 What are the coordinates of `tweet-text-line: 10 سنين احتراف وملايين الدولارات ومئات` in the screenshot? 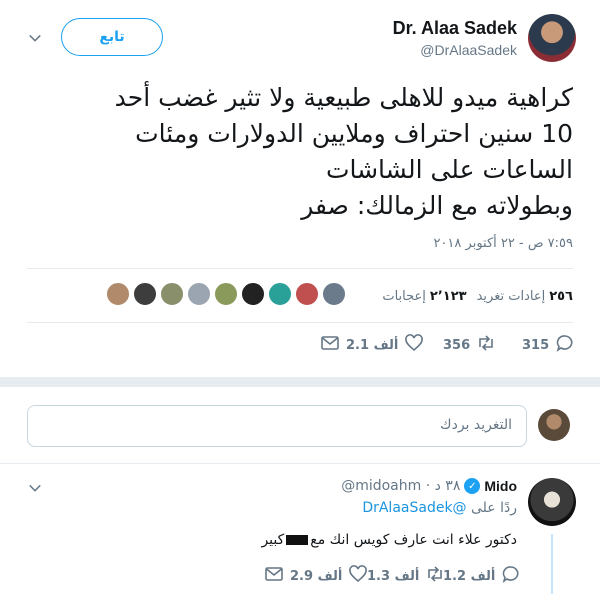 It's located at (354, 133).